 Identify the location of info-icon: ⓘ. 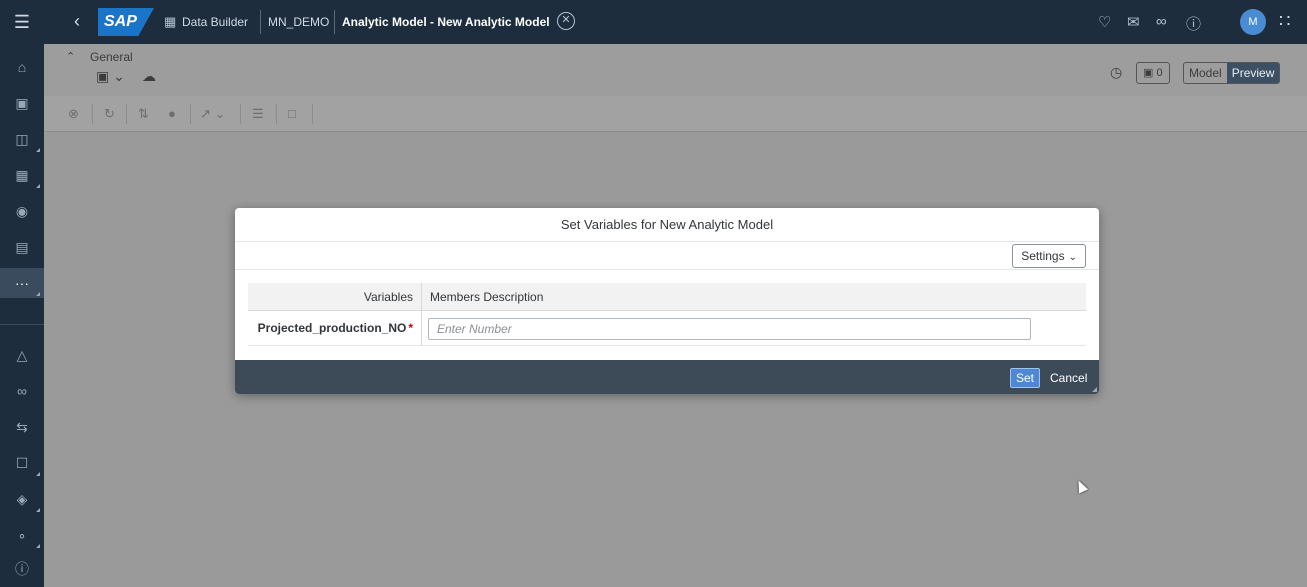
(22, 569).